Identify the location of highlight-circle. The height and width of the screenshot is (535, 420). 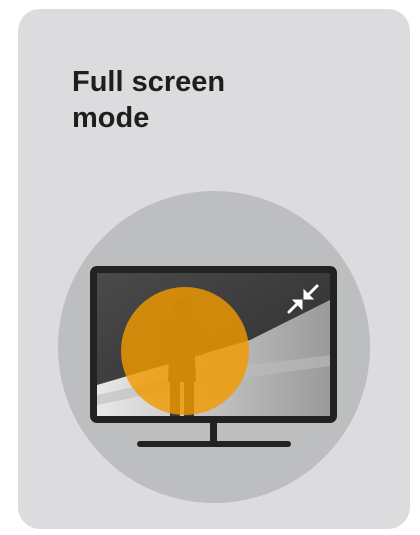
(185, 351).